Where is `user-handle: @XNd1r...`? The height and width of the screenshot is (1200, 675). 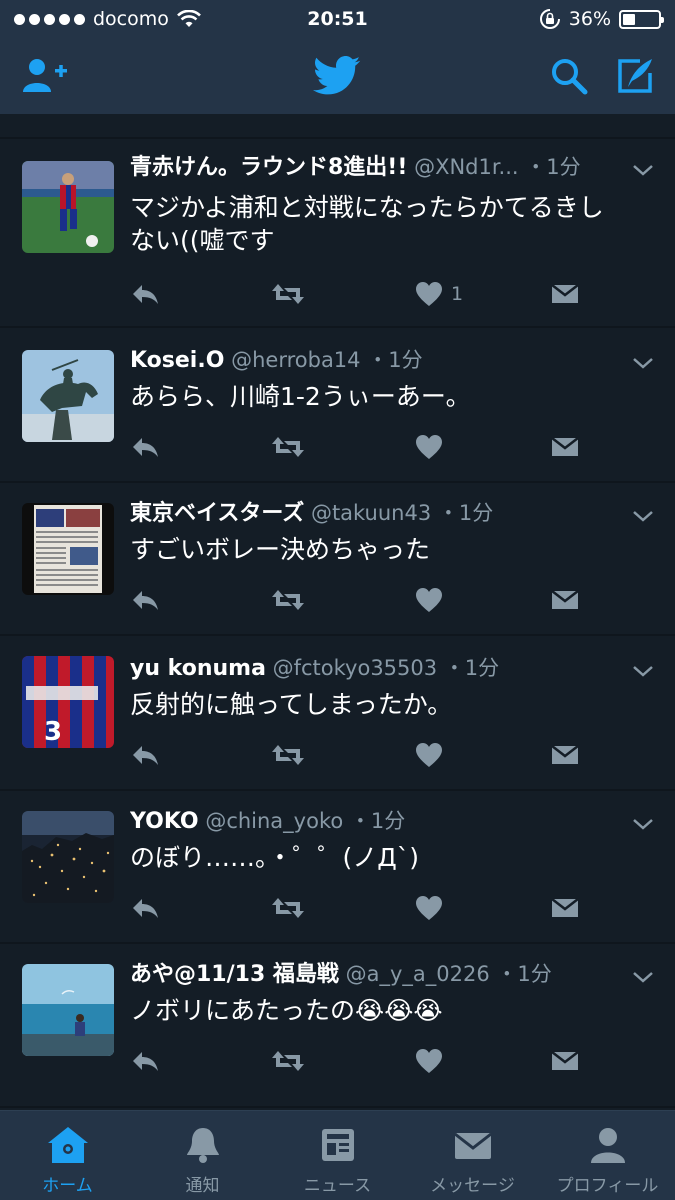 user-handle: @XNd1r... is located at coordinates (466, 167).